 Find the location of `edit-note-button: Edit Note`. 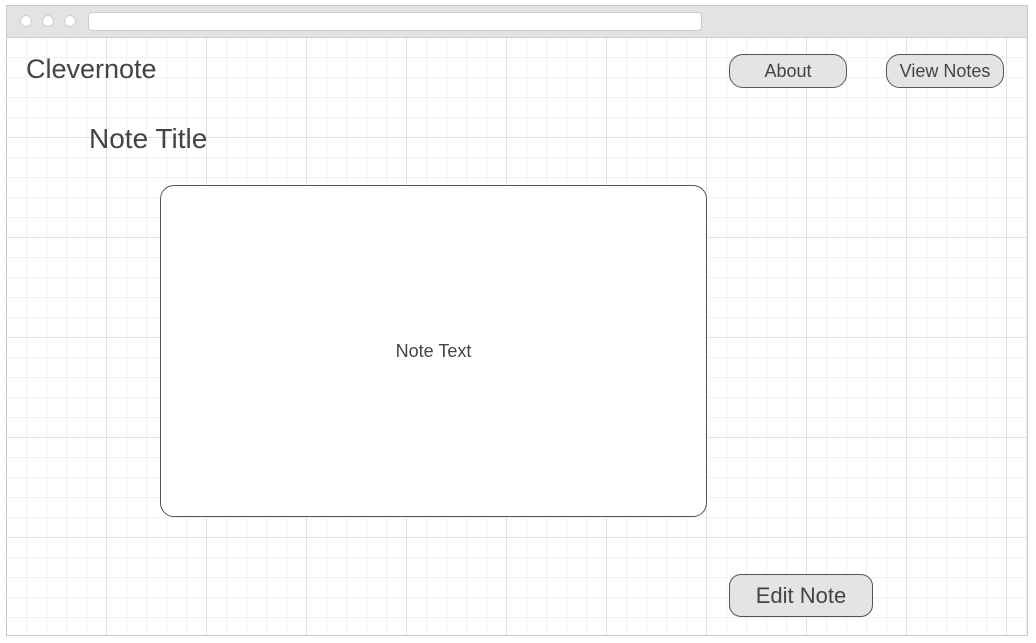

edit-note-button: Edit Note is located at coordinates (801, 595).